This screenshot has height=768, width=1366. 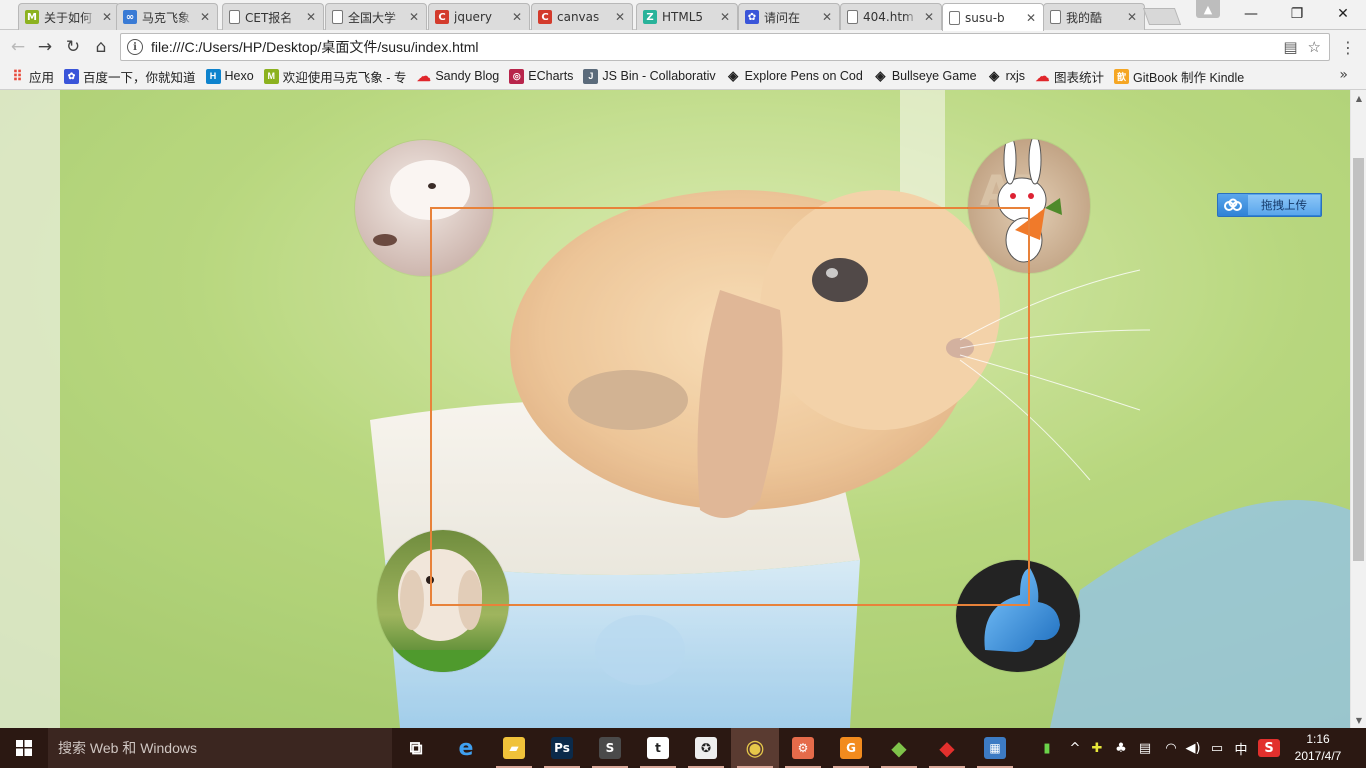 I want to click on taskbar-app: ▦, so click(x=995, y=748).